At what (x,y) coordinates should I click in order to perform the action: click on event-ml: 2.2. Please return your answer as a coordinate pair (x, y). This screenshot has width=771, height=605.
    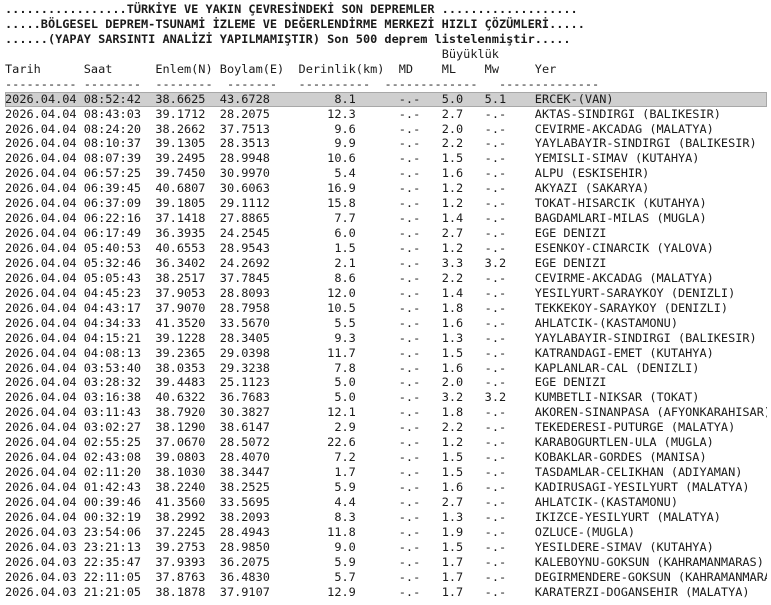
    Looking at the image, I should click on (463, 143).